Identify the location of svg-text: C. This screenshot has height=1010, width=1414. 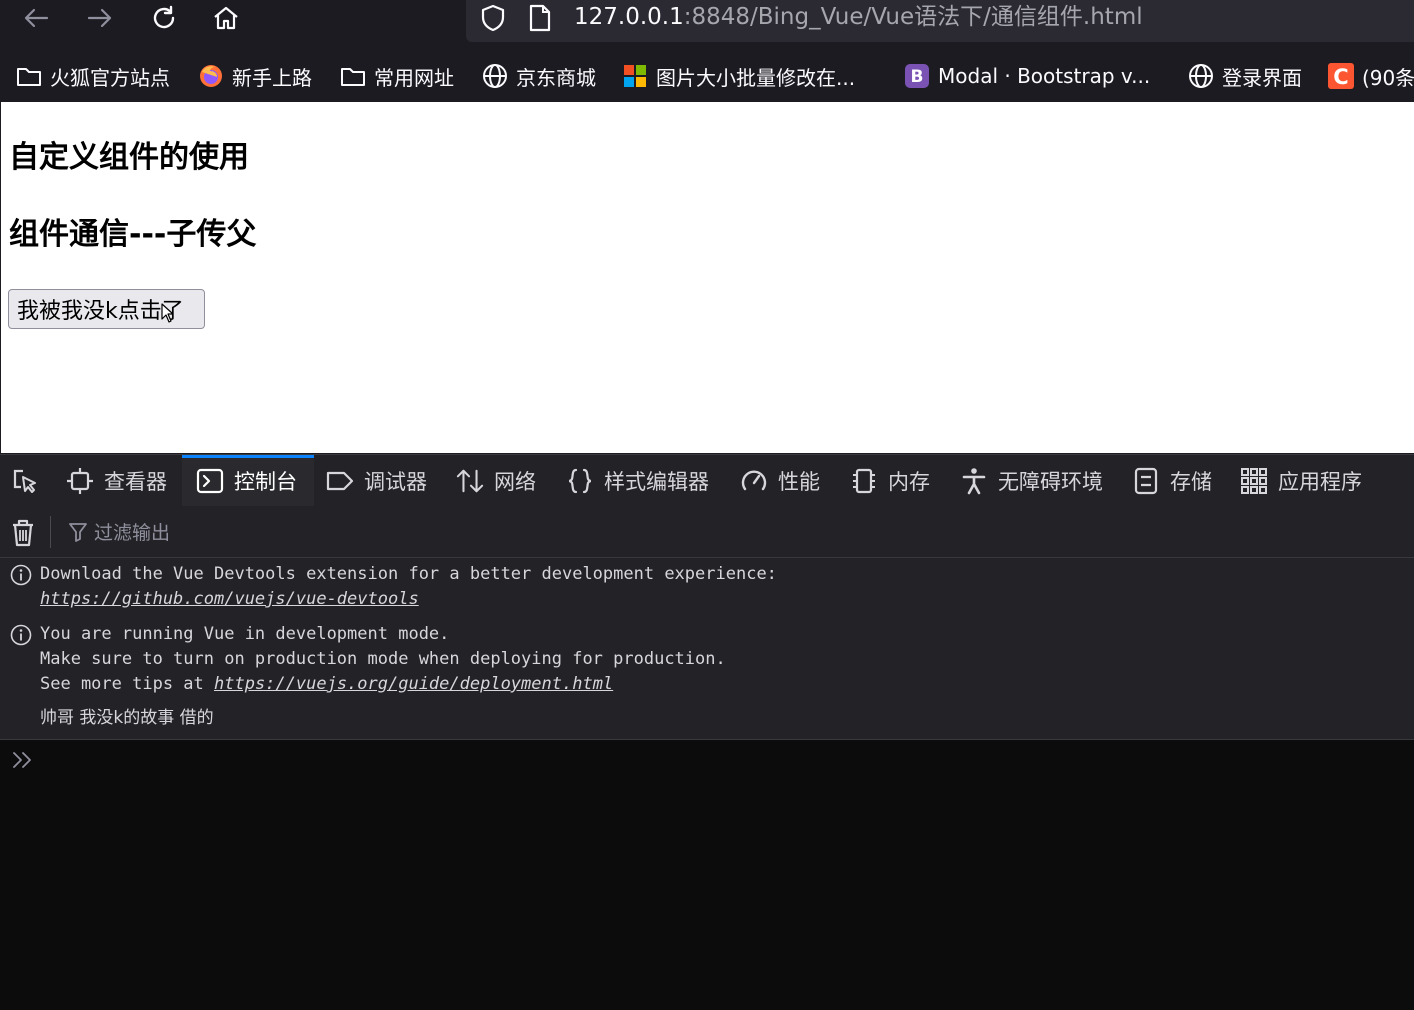
(1340, 77).